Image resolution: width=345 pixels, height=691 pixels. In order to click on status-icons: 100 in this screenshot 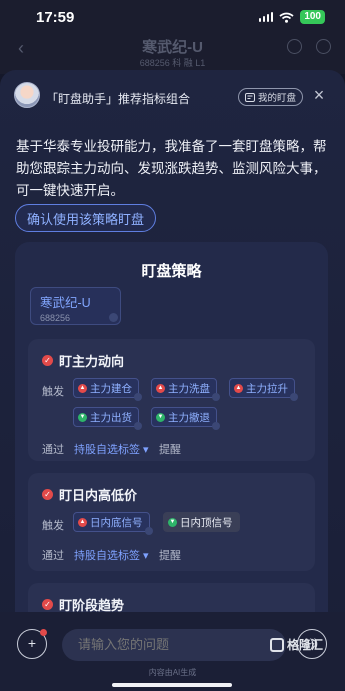, I will do `click(291, 17)`.